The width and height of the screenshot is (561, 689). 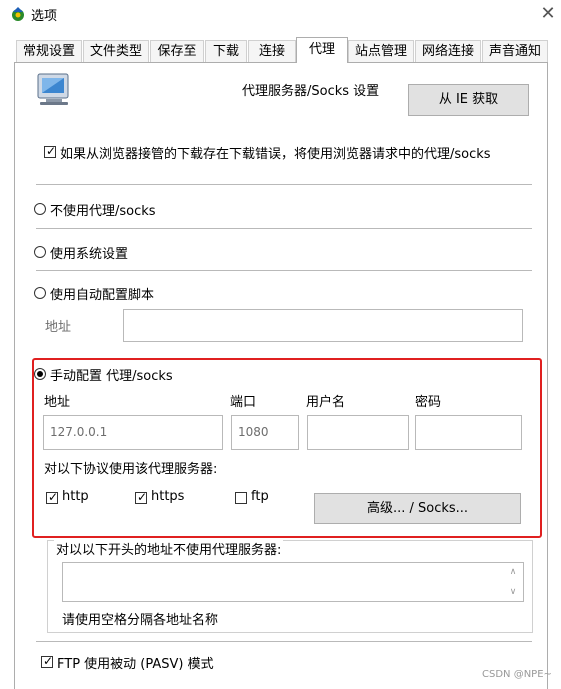 What do you see at coordinates (468, 100) in the screenshot?
I see `get-from-ie-button: 从 IE 获取` at bounding box center [468, 100].